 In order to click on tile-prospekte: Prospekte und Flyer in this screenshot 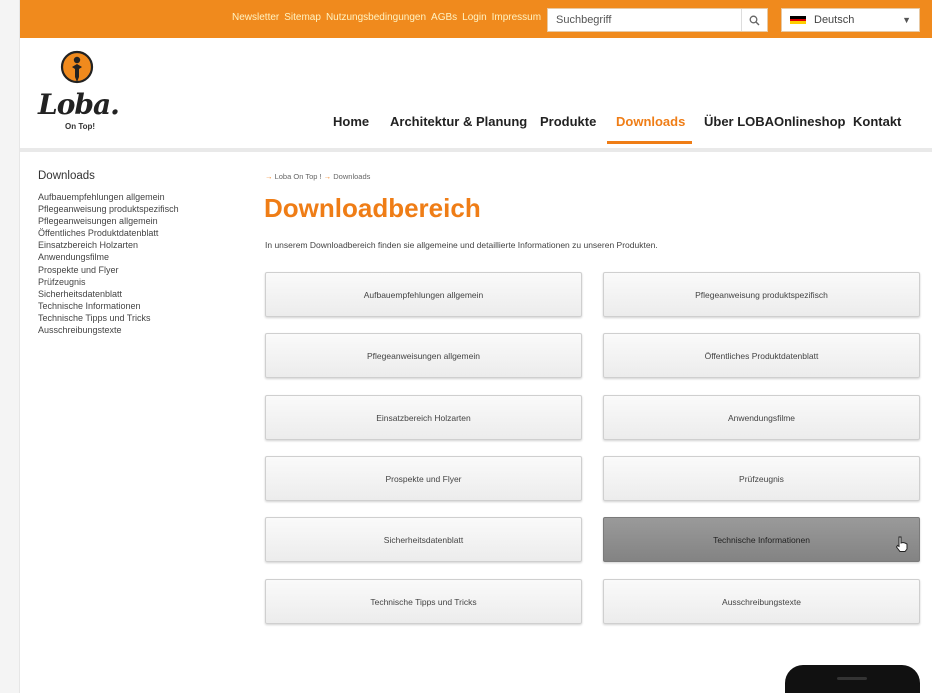, I will do `click(423, 478)`.